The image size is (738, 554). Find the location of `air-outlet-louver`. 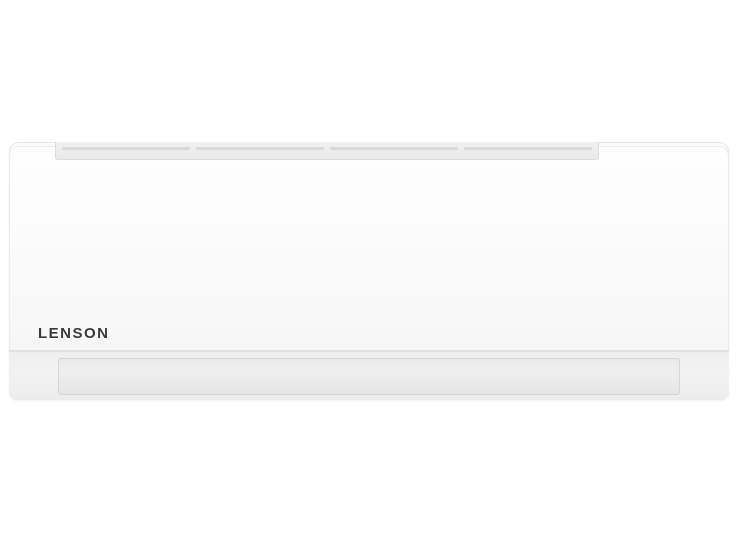

air-outlet-louver is located at coordinates (369, 376).